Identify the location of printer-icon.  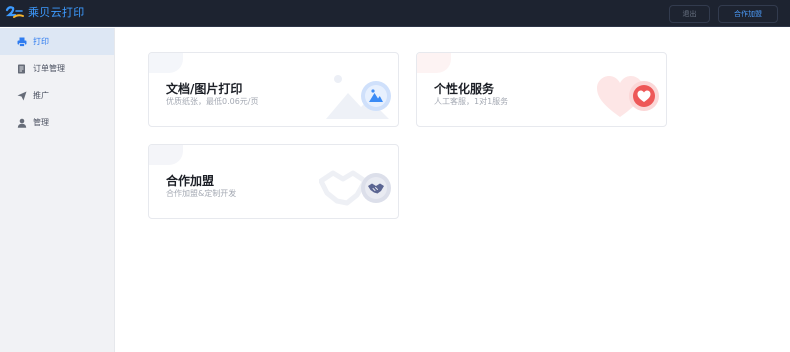
(22, 42).